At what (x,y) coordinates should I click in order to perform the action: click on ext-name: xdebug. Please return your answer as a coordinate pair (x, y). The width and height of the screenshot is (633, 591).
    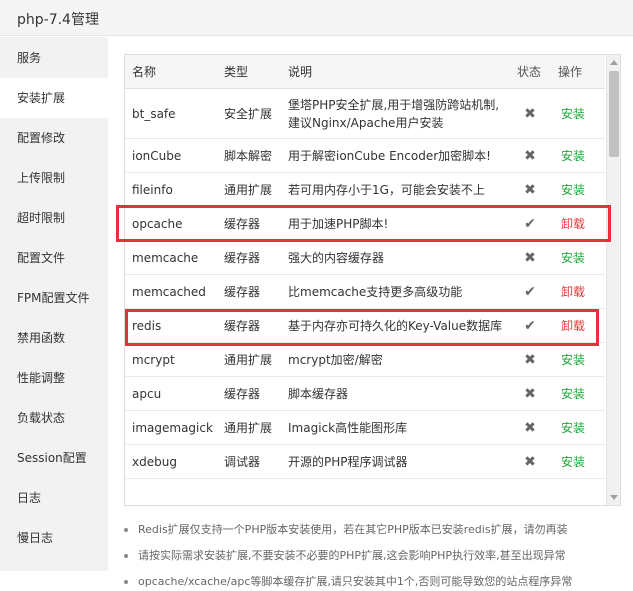
    Looking at the image, I should click on (154, 462).